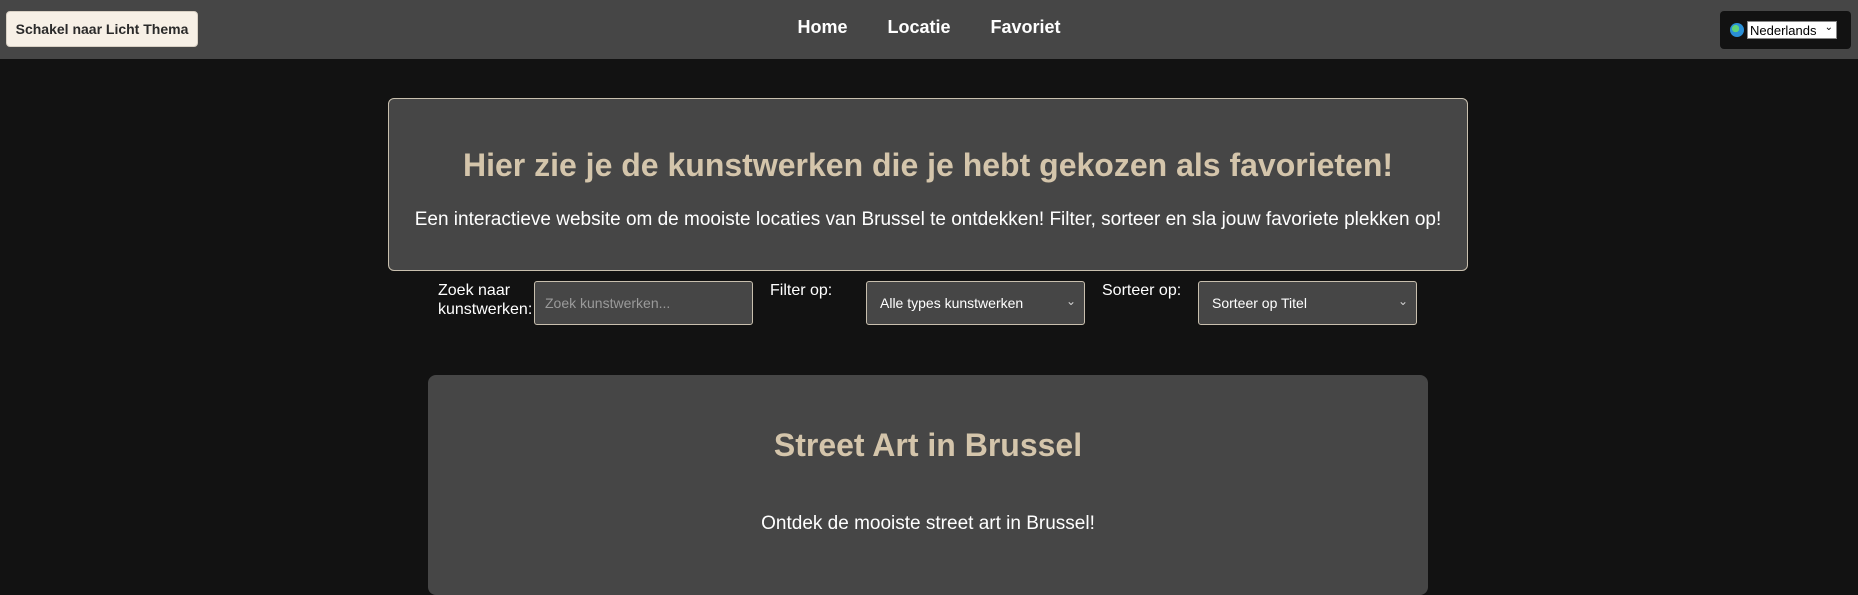 The height and width of the screenshot is (595, 1858). What do you see at coordinates (928, 523) in the screenshot?
I see `card-description: Ontdek de mooiste street art in Brussel!` at bounding box center [928, 523].